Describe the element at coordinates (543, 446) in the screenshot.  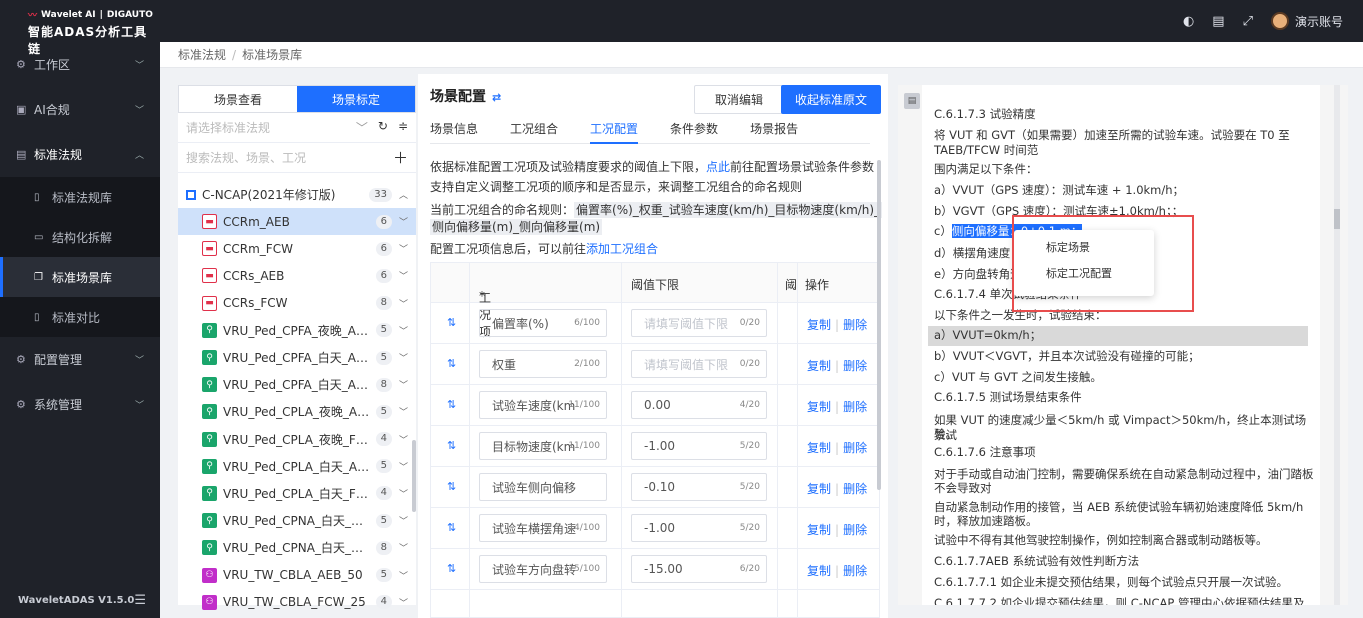
I see `condition-name-input: 目标物速度(km 11/100` at that location.